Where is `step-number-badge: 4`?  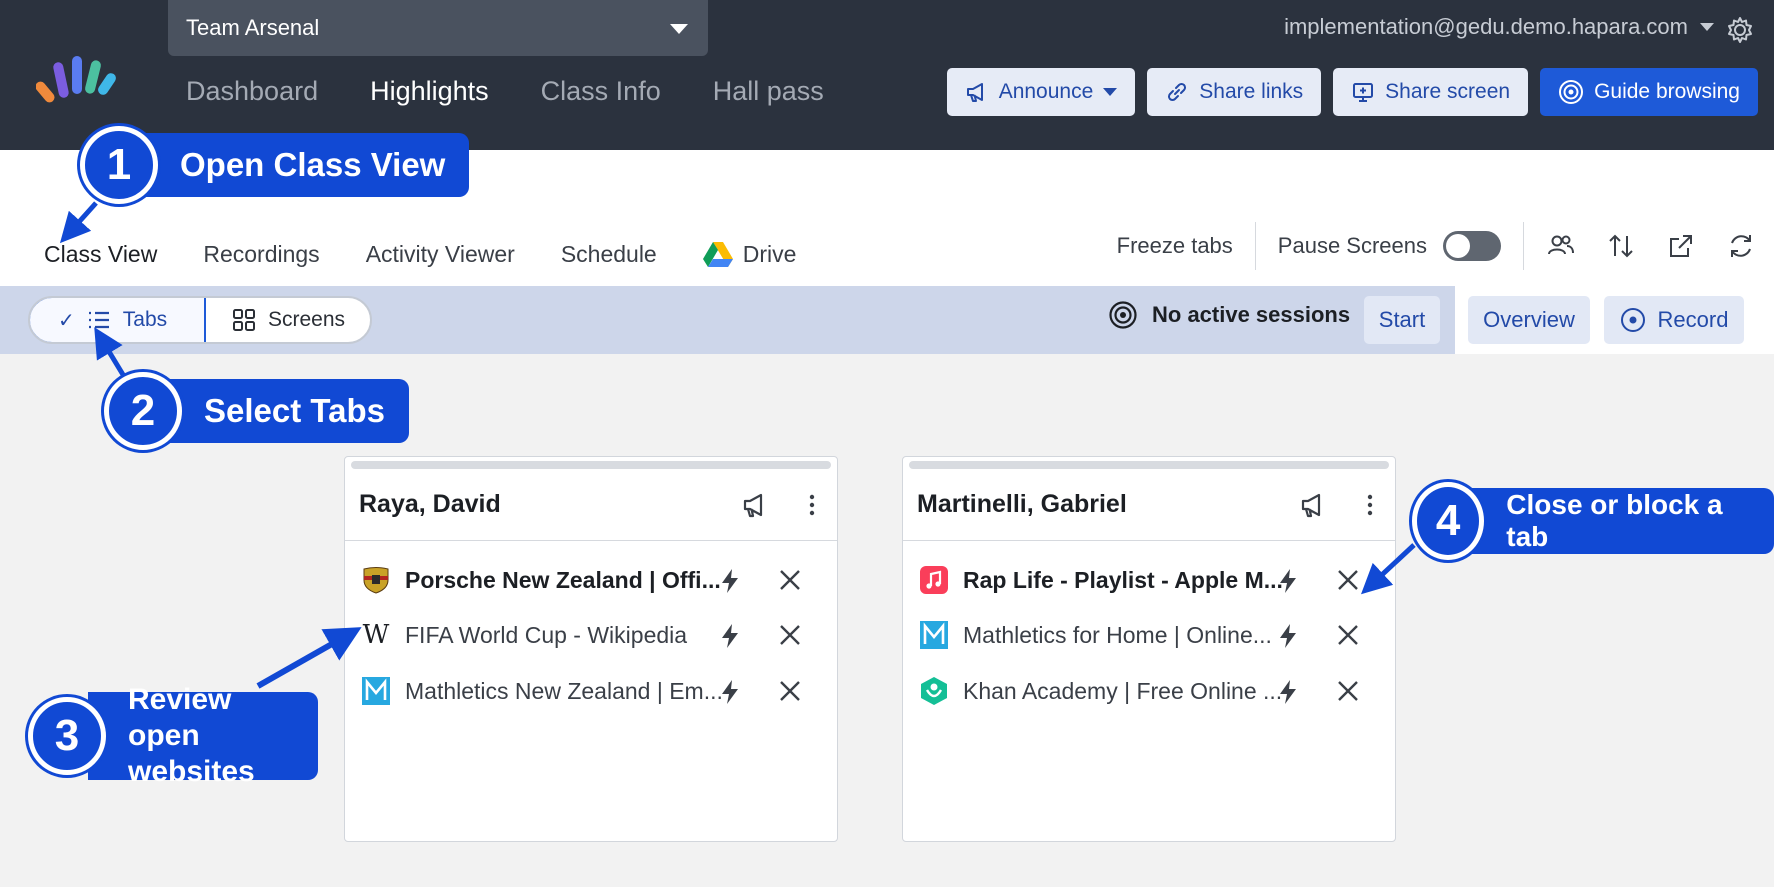
step-number-badge: 4 is located at coordinates (1448, 521).